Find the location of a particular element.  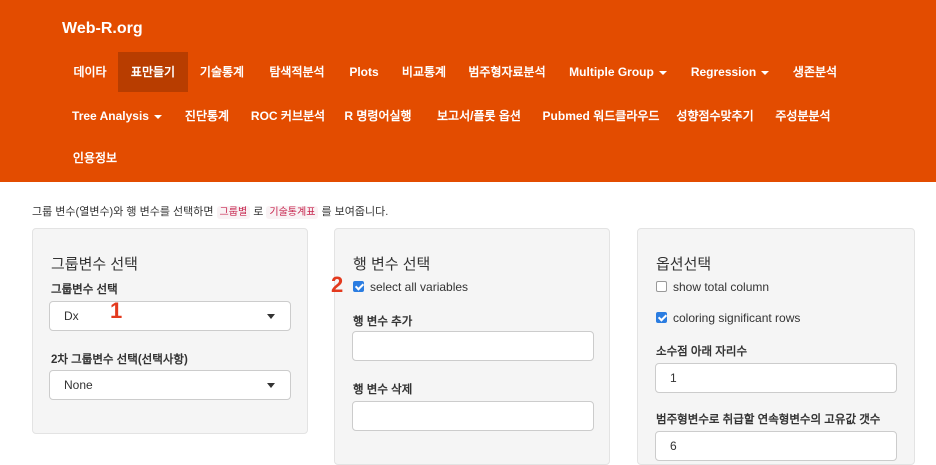

nav-item-roc: ROC 커브분석 is located at coordinates (288, 116).